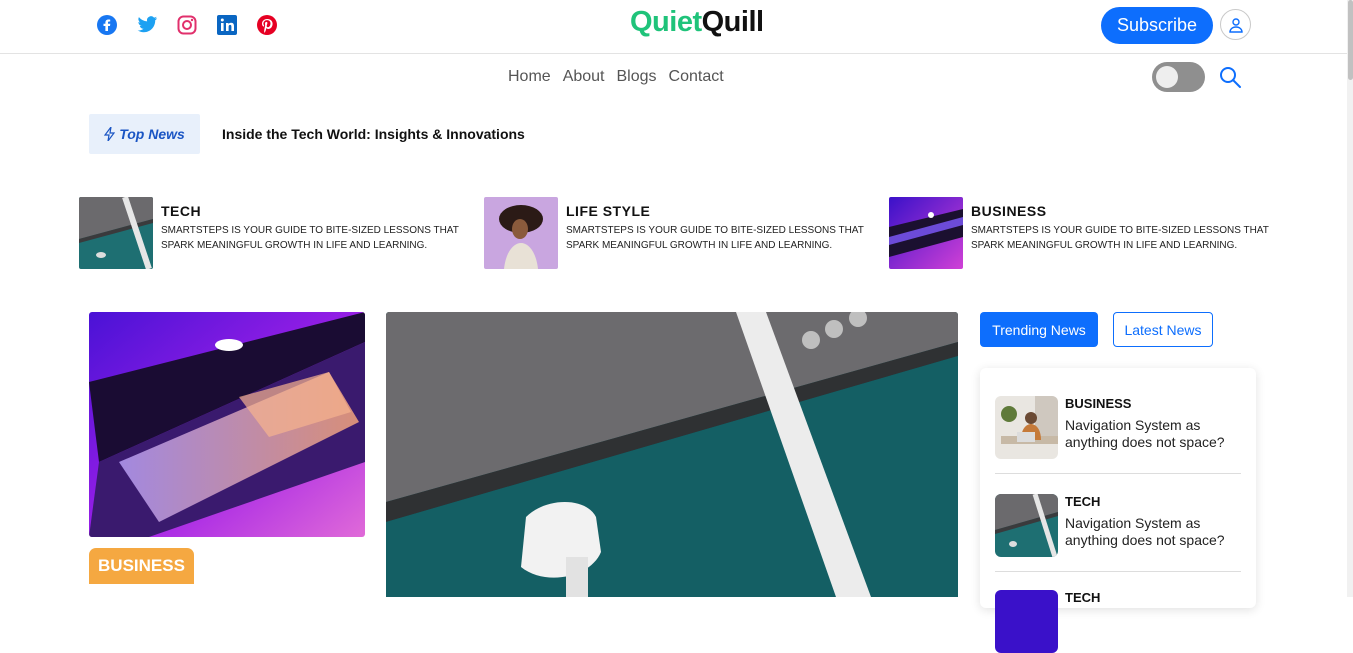  Describe the element at coordinates (267, 25) in the screenshot. I see `pinterest-icon` at that location.